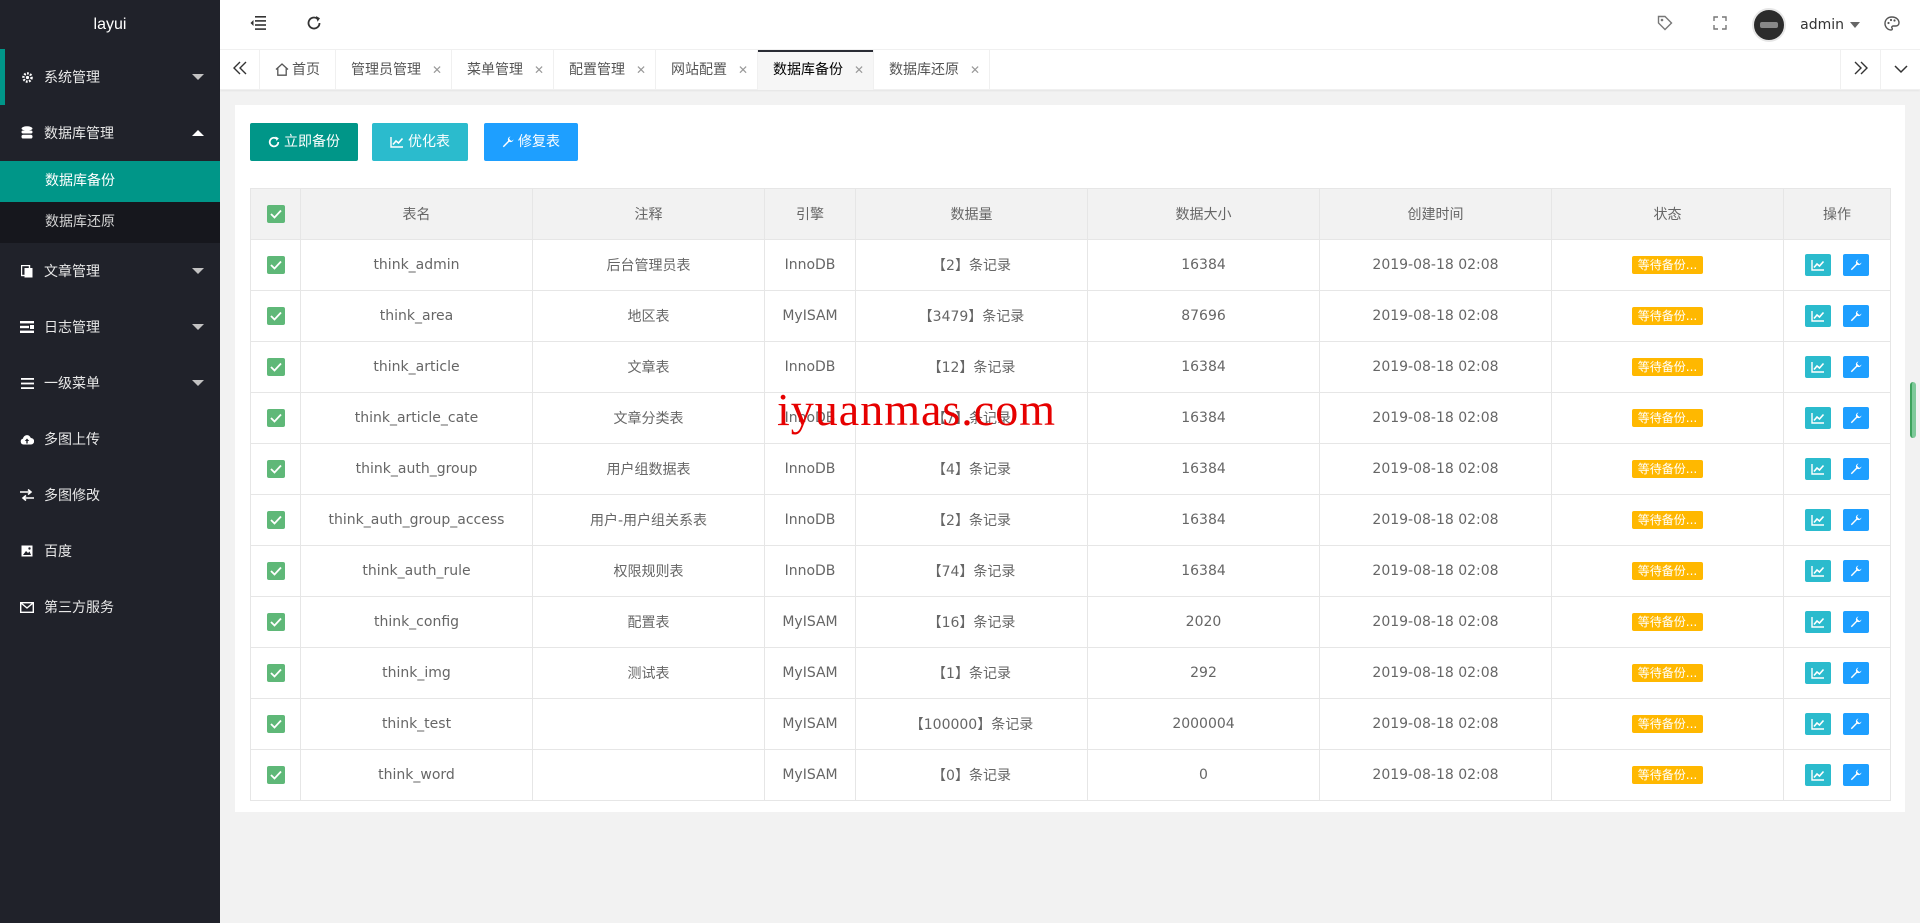 Image resolution: width=1920 pixels, height=923 pixels. I want to click on column-header: 创建时间, so click(1435, 214).